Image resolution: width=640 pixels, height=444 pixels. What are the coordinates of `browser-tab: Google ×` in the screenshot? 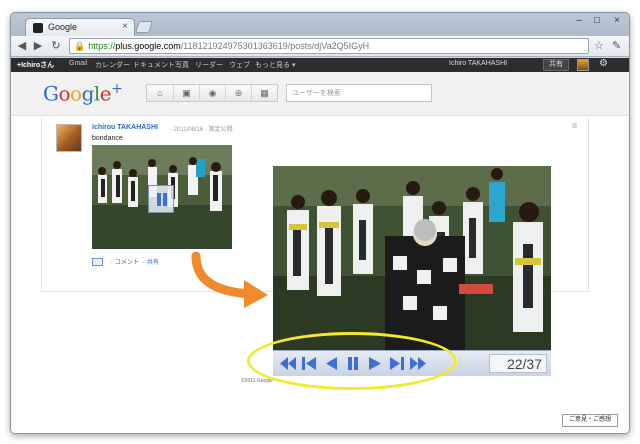 It's located at (80, 27).